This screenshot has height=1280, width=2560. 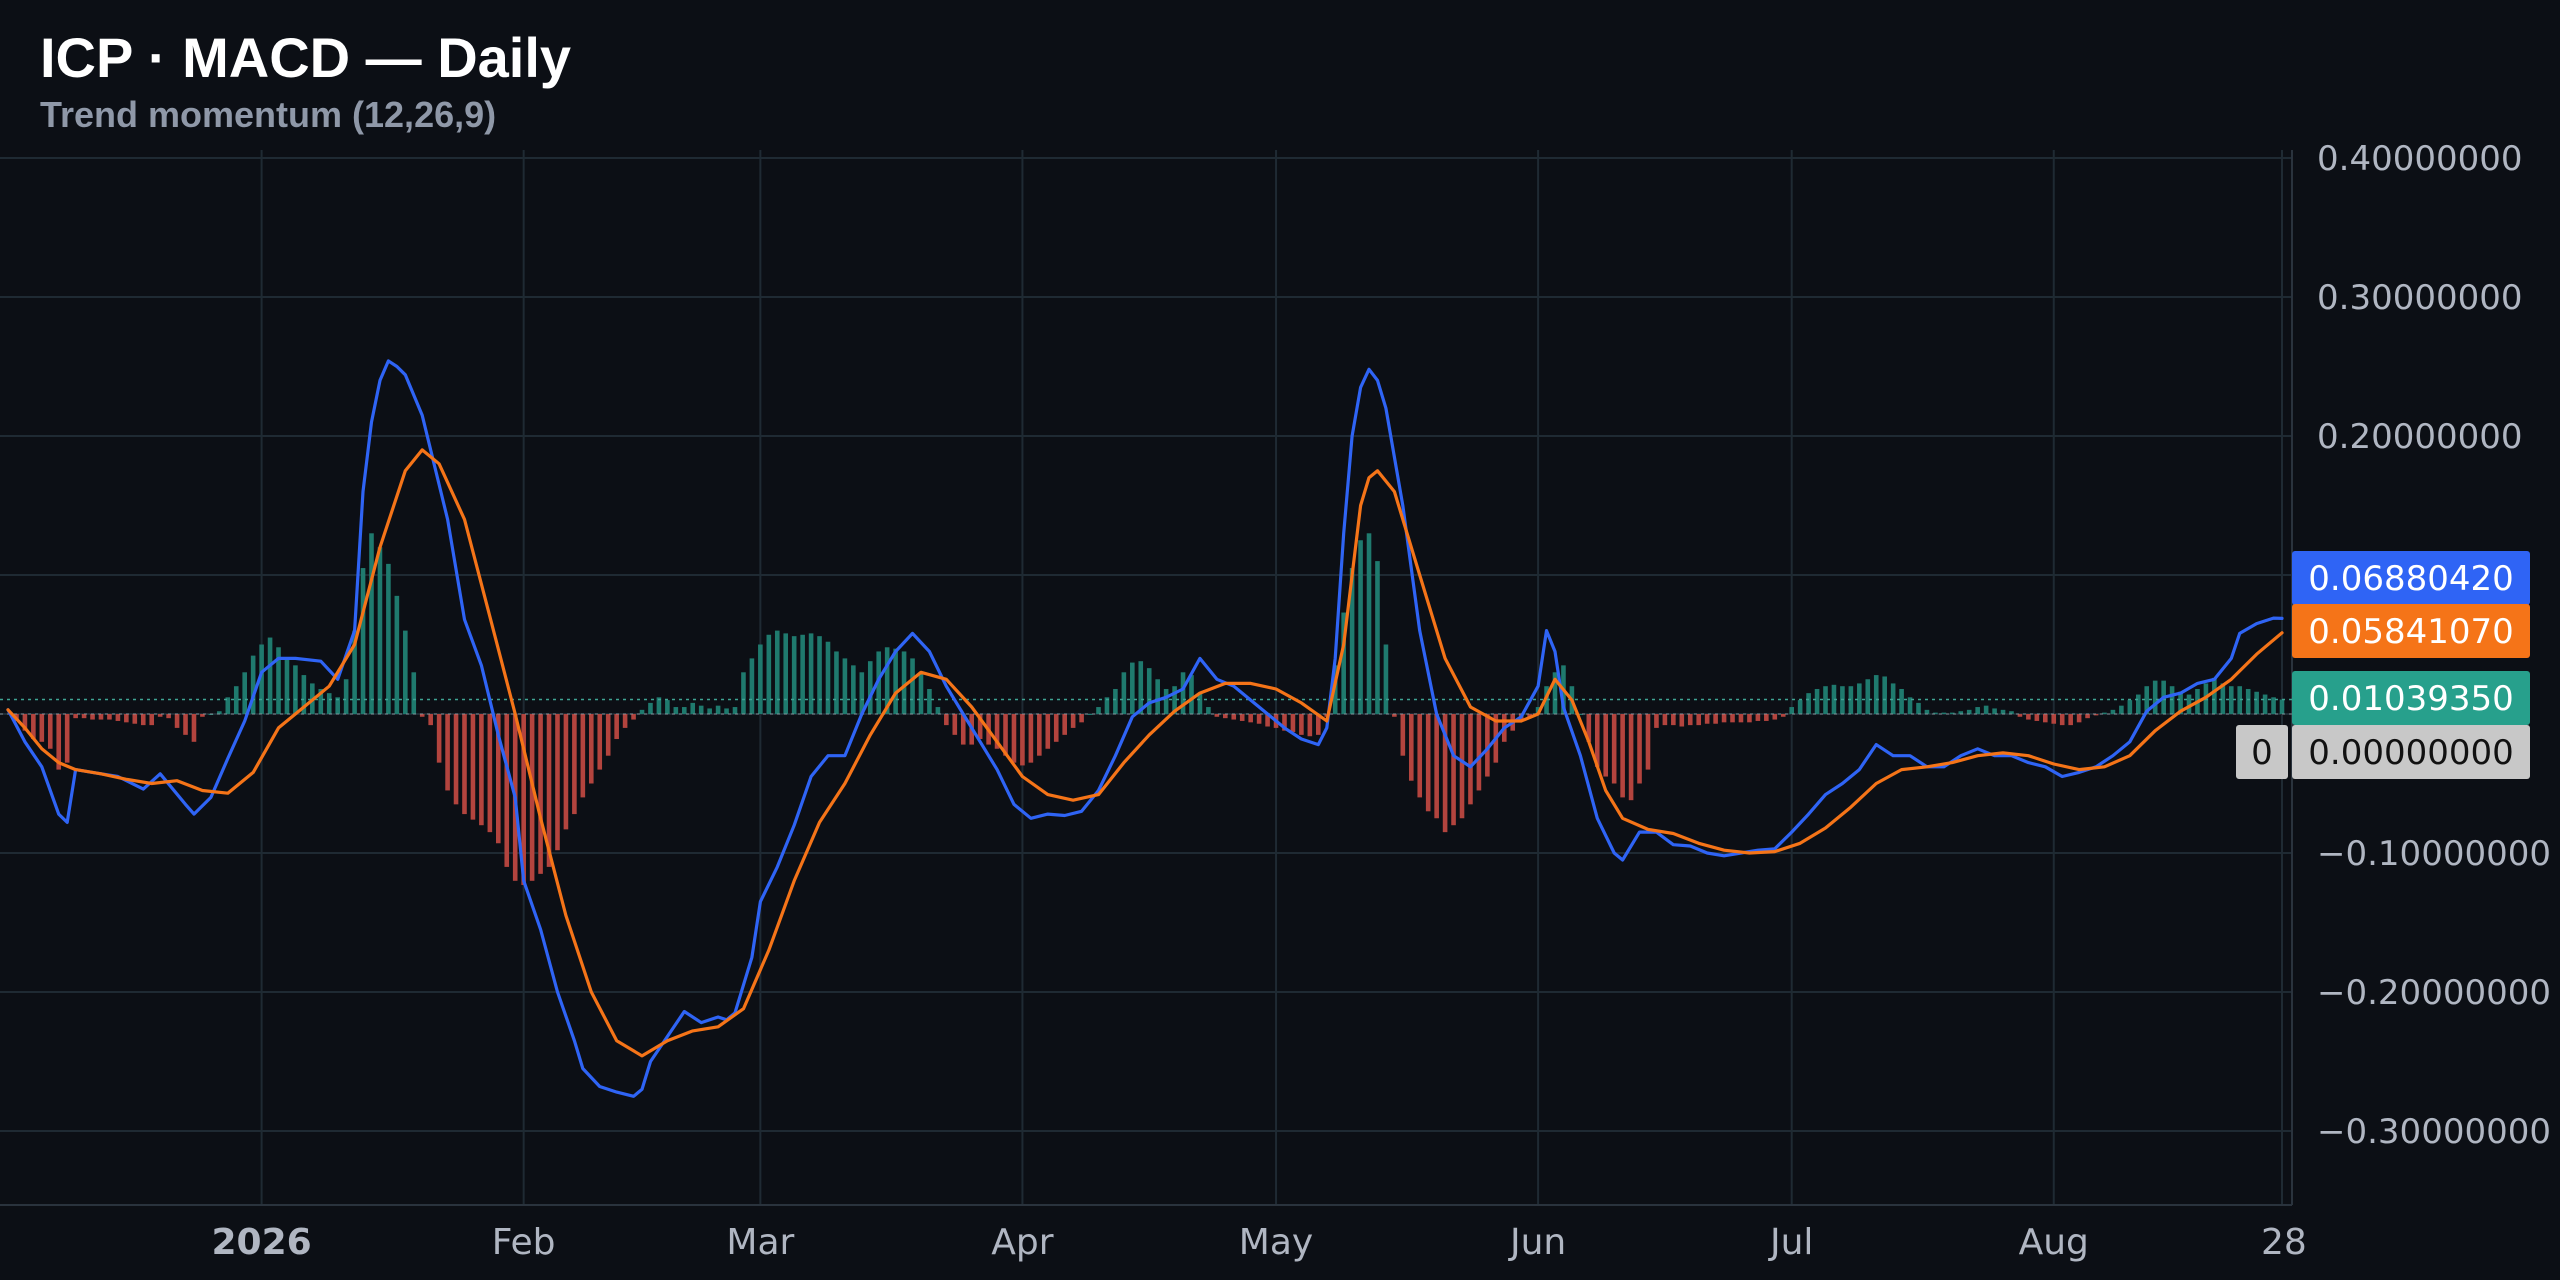 I want to click on value-badge-label: 0.00000000, so click(x=2411, y=753).